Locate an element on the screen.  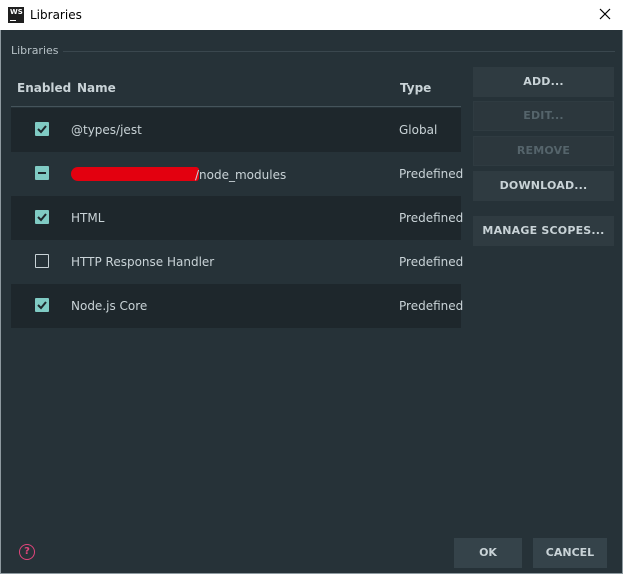
library-name-cell: /node_modules is located at coordinates (178, 174).